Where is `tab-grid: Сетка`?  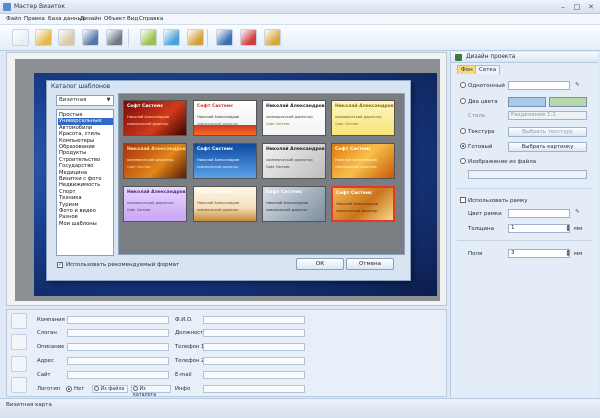 tab-grid: Сетка is located at coordinates (488, 69).